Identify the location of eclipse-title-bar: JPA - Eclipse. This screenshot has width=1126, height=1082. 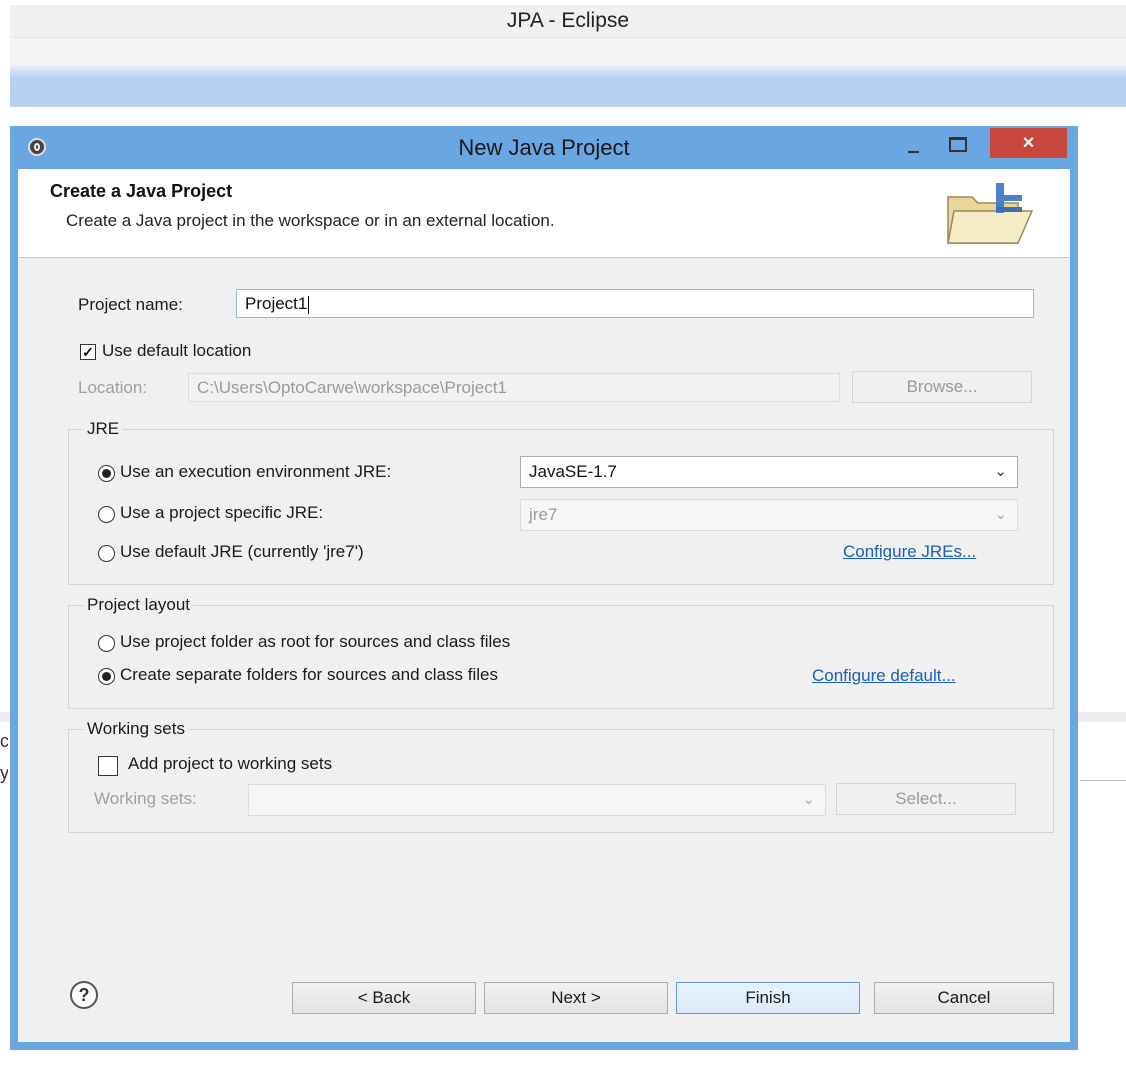
(568, 21).